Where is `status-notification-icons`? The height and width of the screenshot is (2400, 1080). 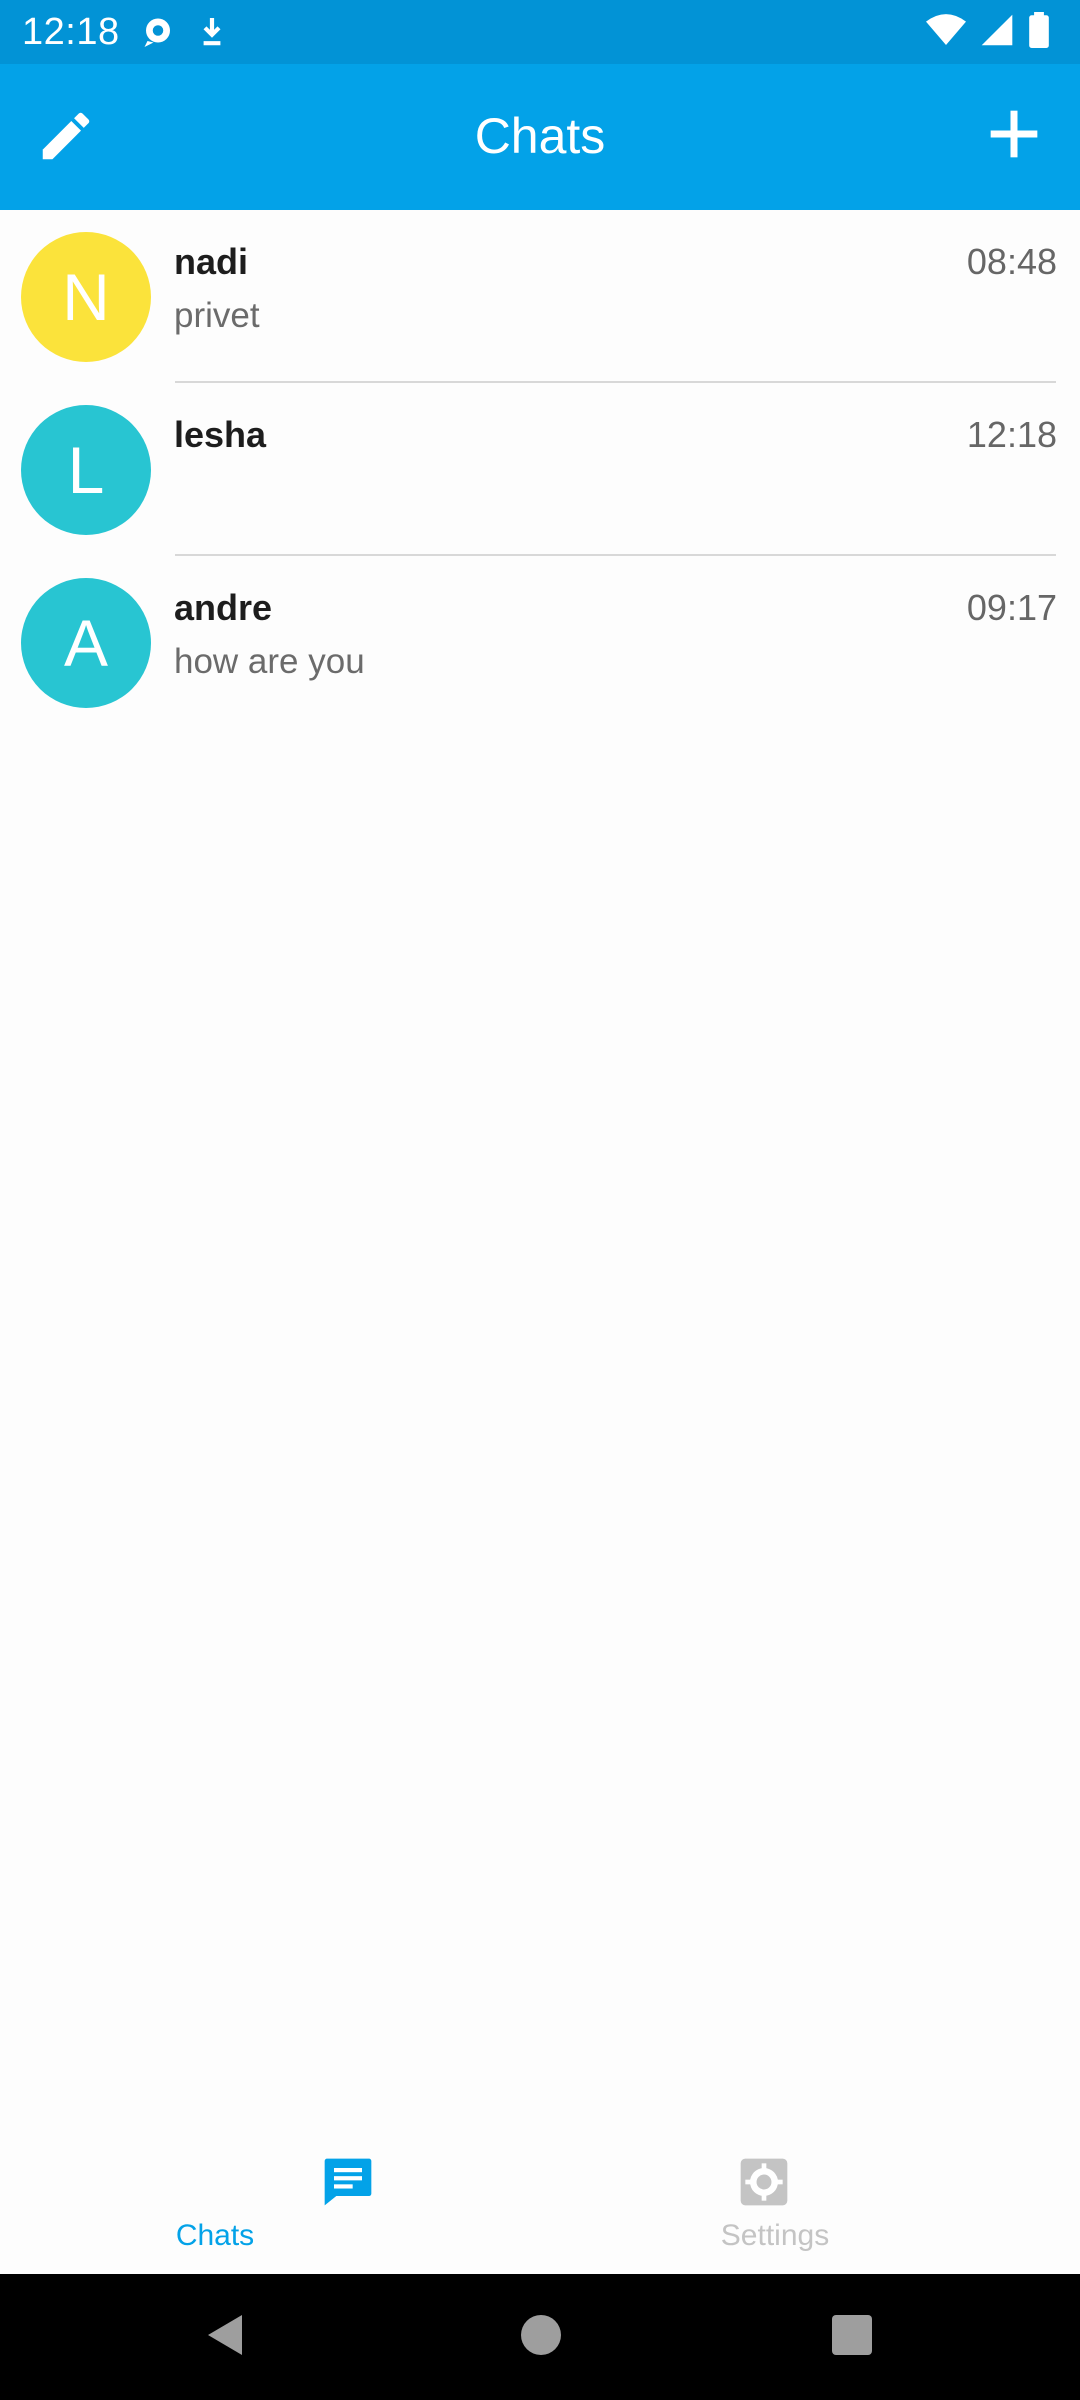
status-notification-icons is located at coordinates (183, 34).